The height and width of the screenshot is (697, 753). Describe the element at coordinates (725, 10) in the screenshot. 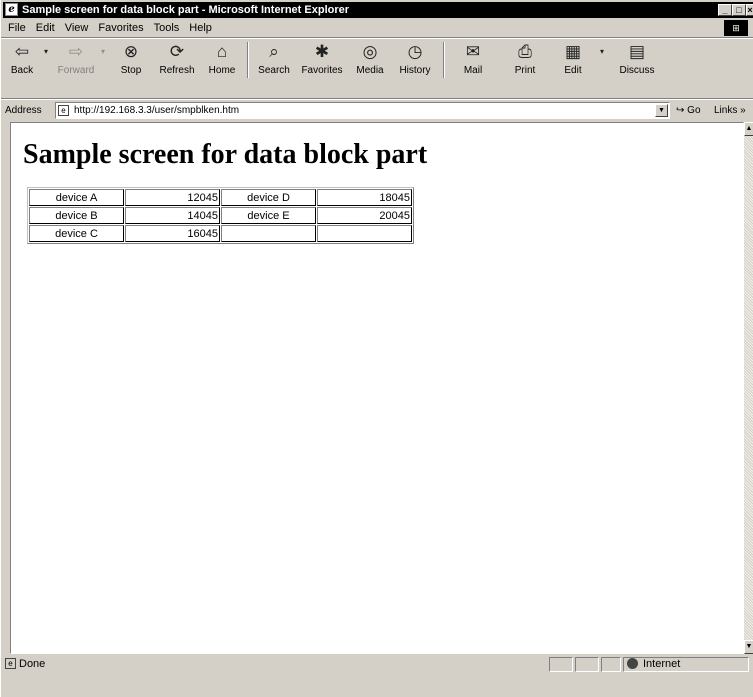

I see `minimize-button: _` at that location.